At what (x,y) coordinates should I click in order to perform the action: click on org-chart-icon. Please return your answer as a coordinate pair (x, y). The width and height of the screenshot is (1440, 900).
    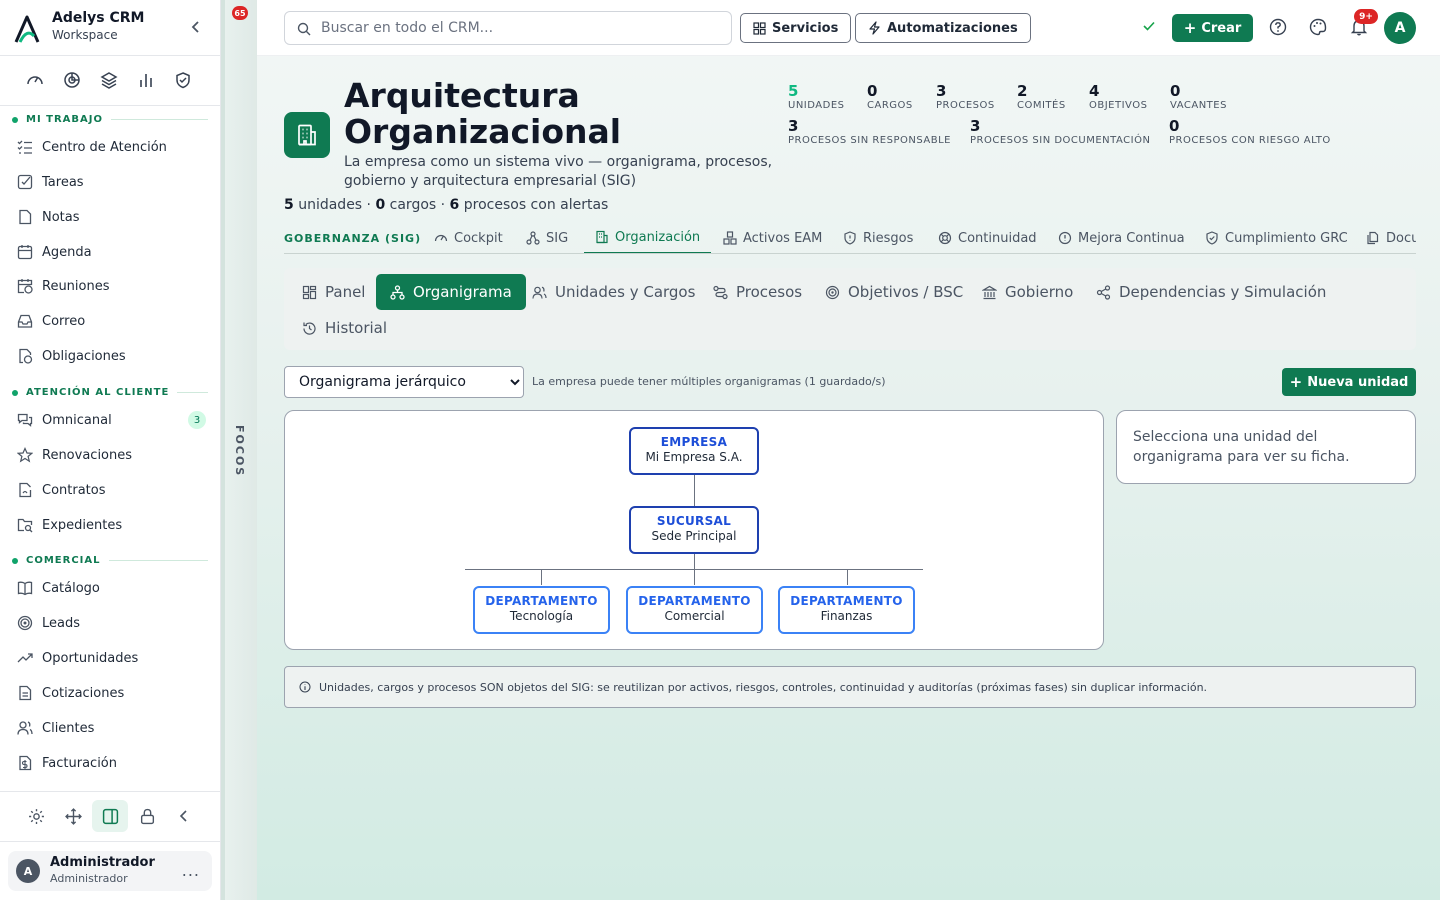
    Looking at the image, I should click on (397, 292).